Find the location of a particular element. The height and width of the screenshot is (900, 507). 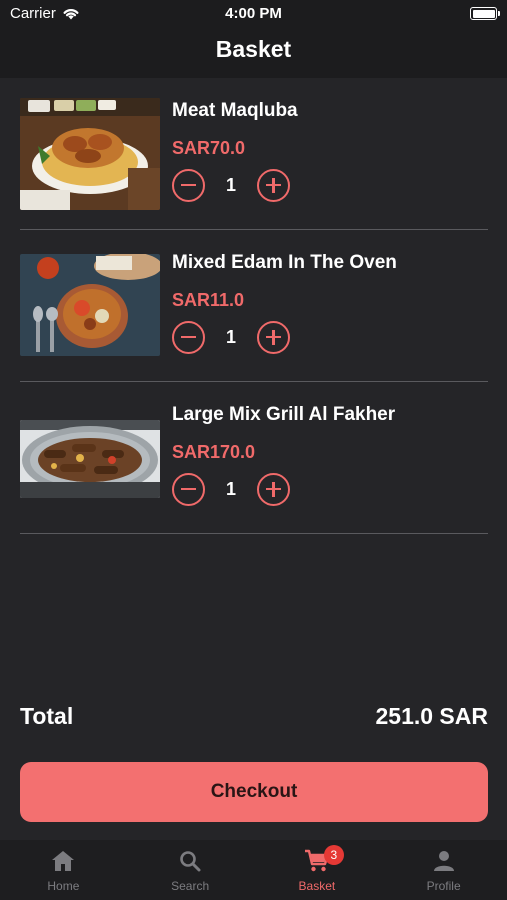

nav-header: Carrier 4:00 PM Basket is located at coordinates (253, 39).